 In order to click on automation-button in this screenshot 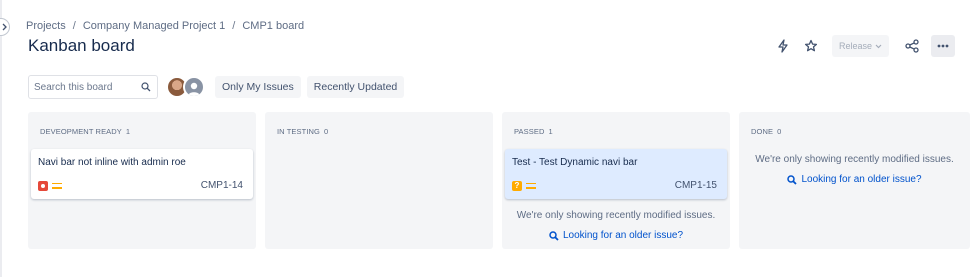, I will do `click(783, 46)`.